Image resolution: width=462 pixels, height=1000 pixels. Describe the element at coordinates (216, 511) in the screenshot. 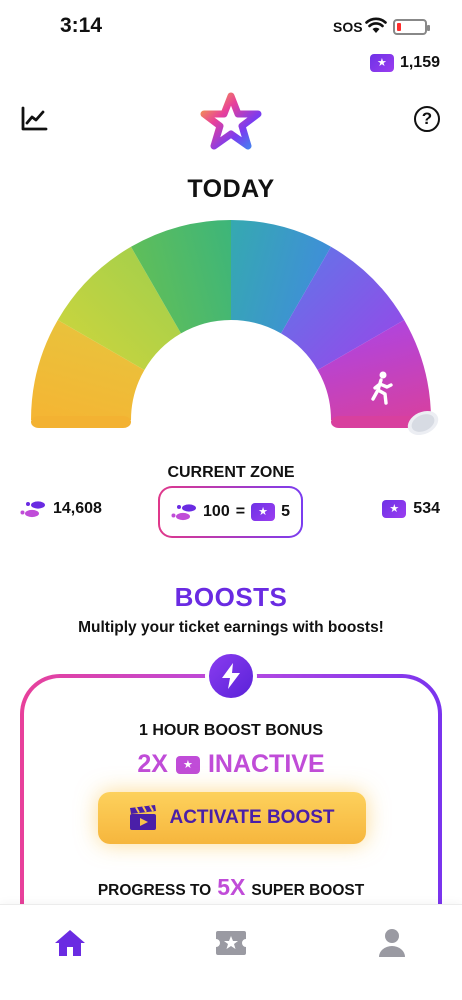

I see `rate-steps: 100` at that location.